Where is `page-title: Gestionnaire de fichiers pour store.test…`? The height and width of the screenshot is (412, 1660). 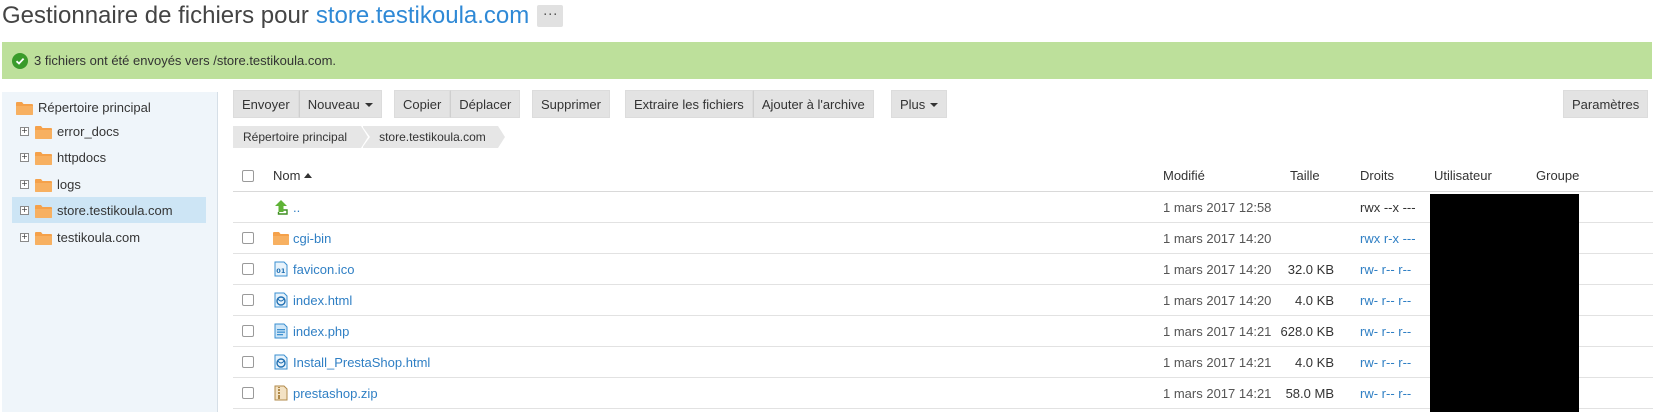
page-title: Gestionnaire de fichiers pour store.test… is located at coordinates (283, 16).